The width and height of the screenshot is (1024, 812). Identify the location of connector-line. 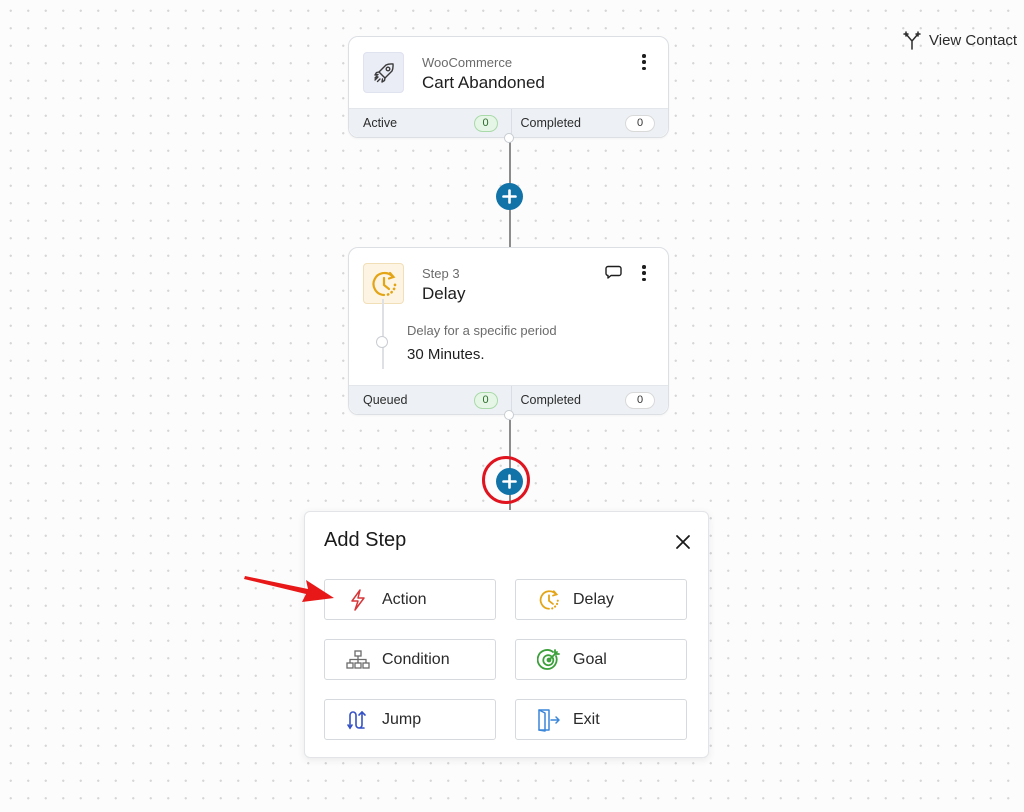
(510, 465).